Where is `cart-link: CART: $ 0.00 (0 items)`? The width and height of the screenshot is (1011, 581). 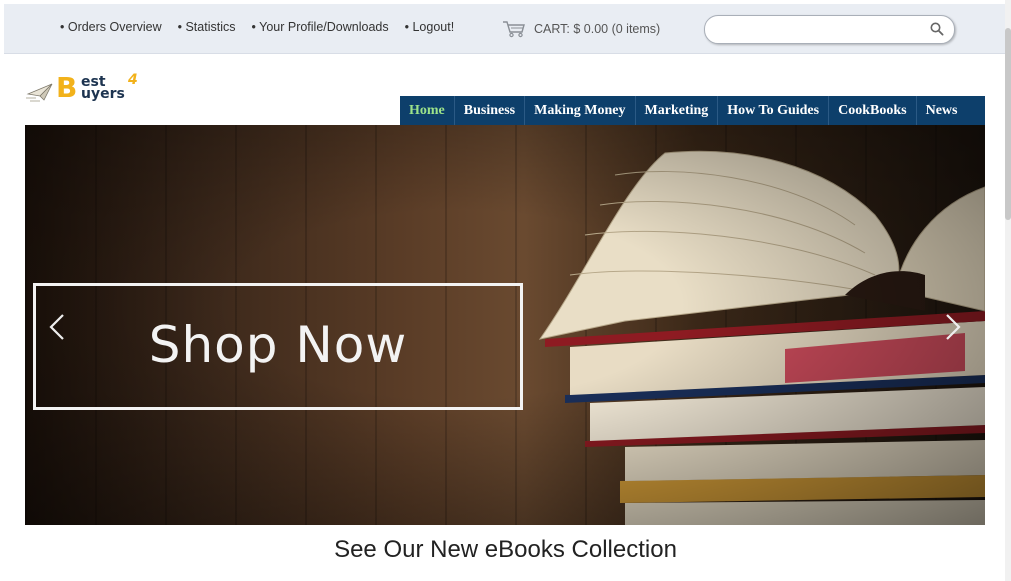 cart-link: CART: $ 0.00 (0 items) is located at coordinates (581, 29).